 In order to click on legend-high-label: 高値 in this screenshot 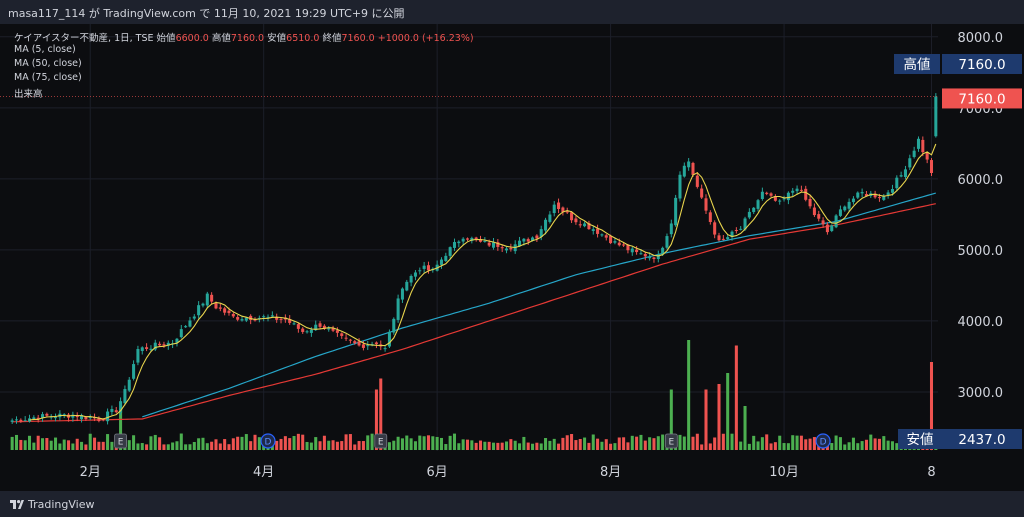, I will do `click(221, 38)`.